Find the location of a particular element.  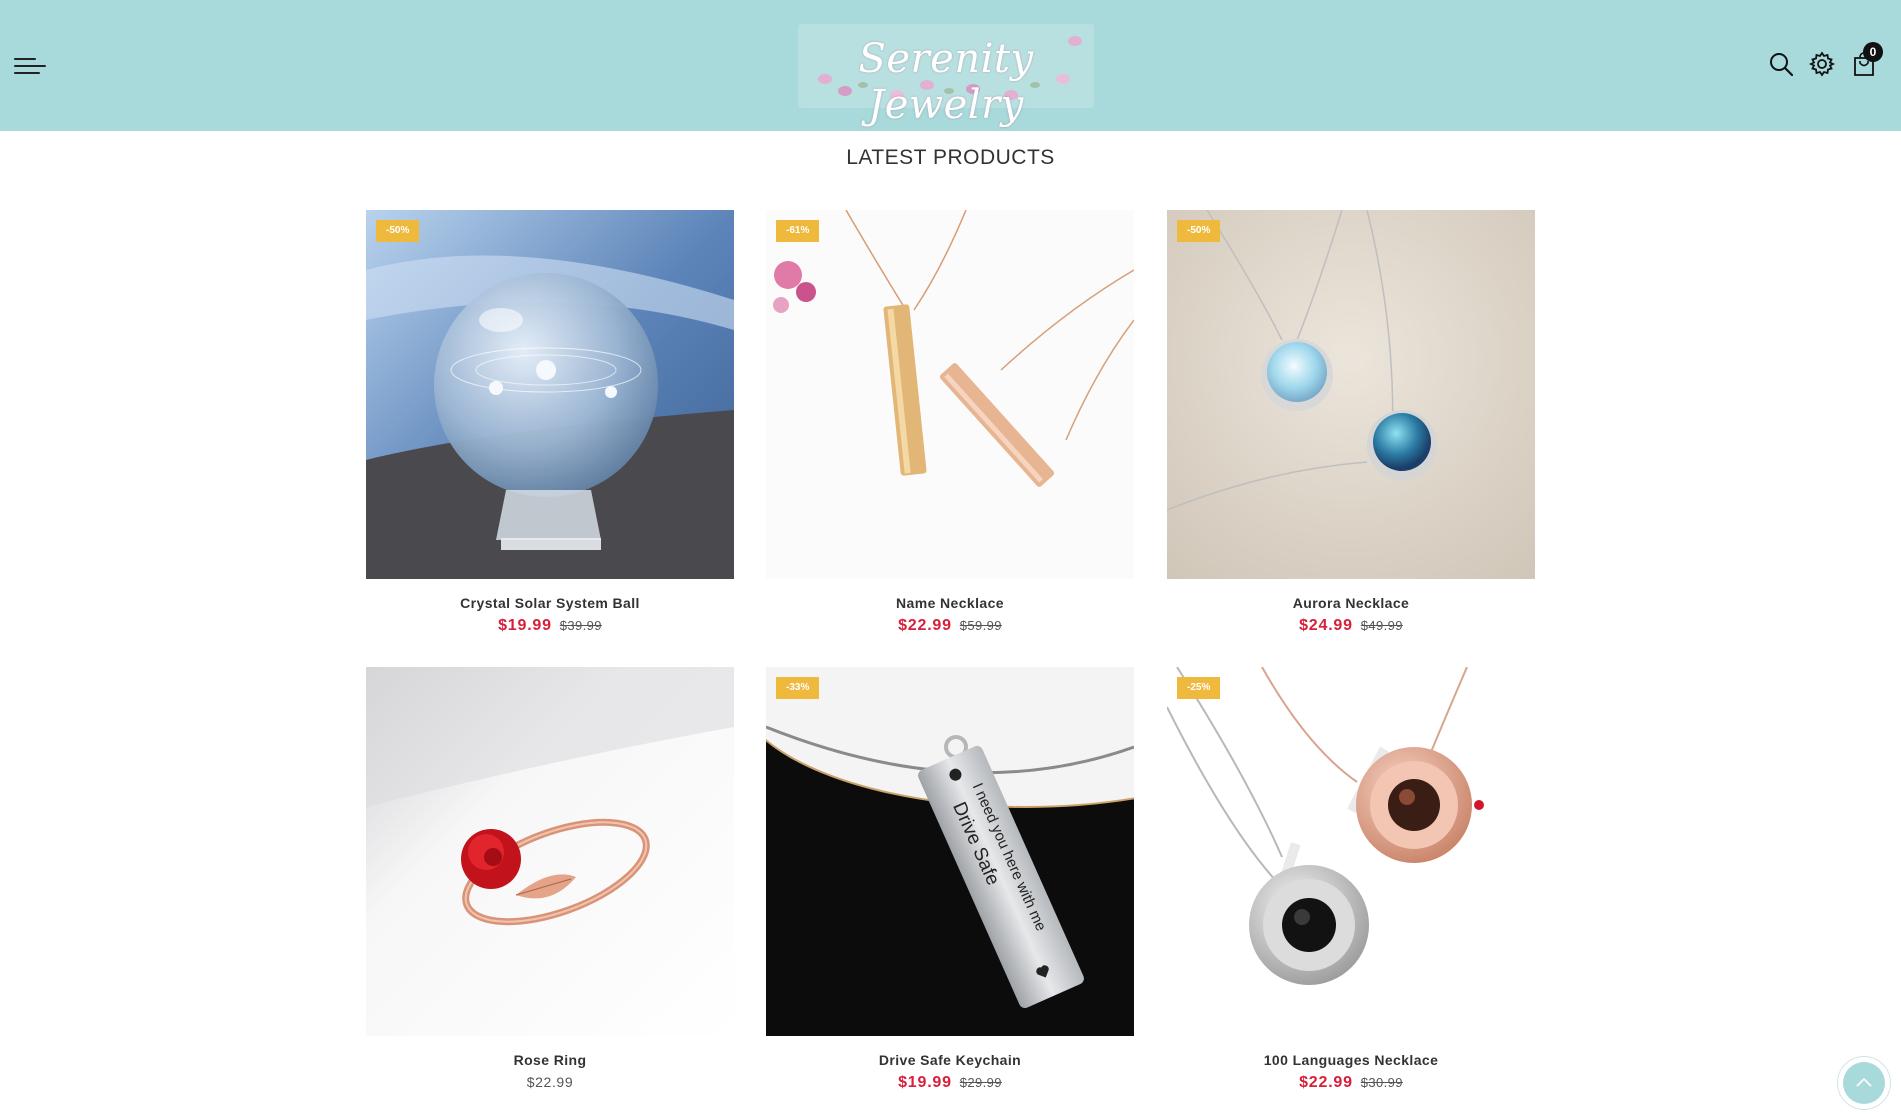

section-title: LATEST PRODUCTS is located at coordinates (950, 157).